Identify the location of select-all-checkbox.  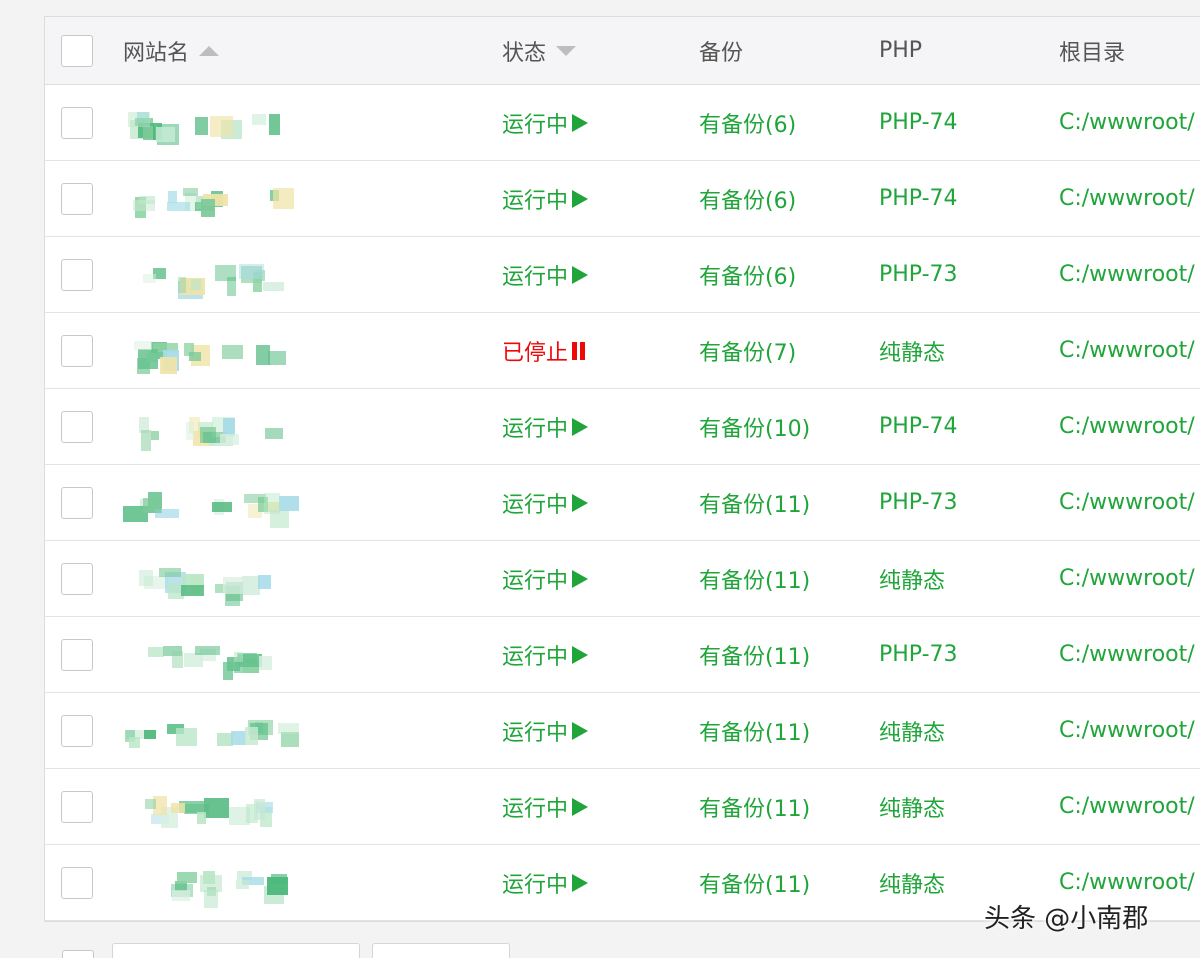
(77, 50).